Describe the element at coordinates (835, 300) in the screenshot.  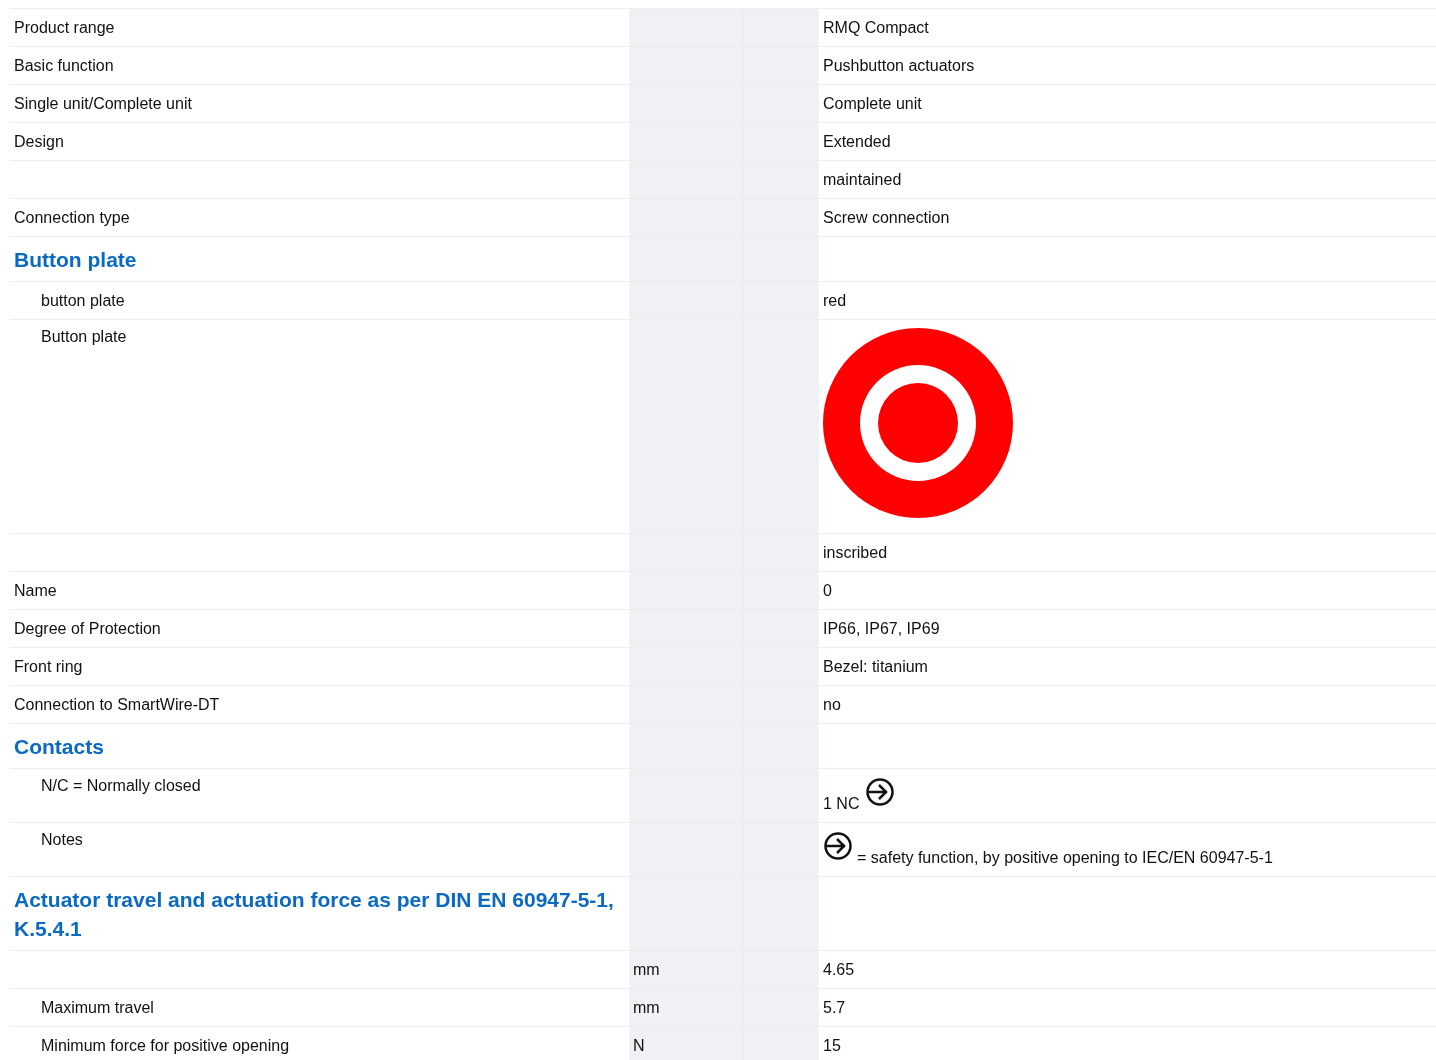
I see `property-value: red` at that location.